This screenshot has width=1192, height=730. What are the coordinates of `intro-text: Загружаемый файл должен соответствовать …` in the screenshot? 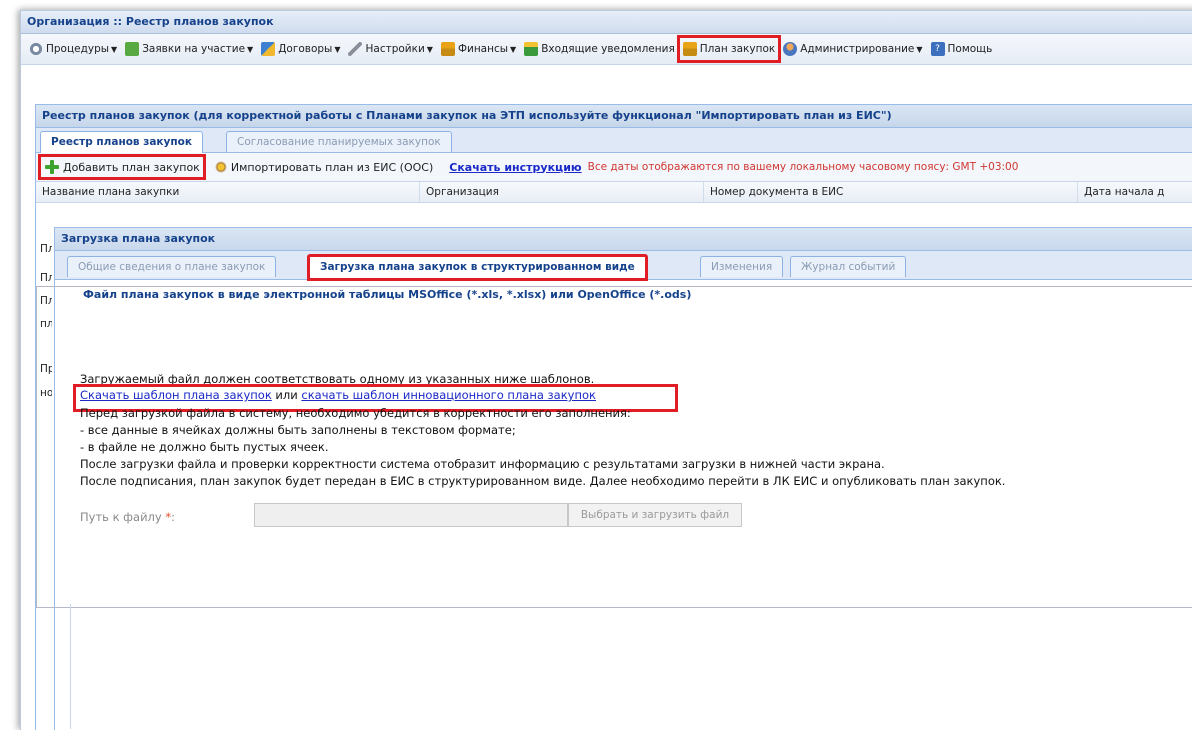 It's located at (337, 379).